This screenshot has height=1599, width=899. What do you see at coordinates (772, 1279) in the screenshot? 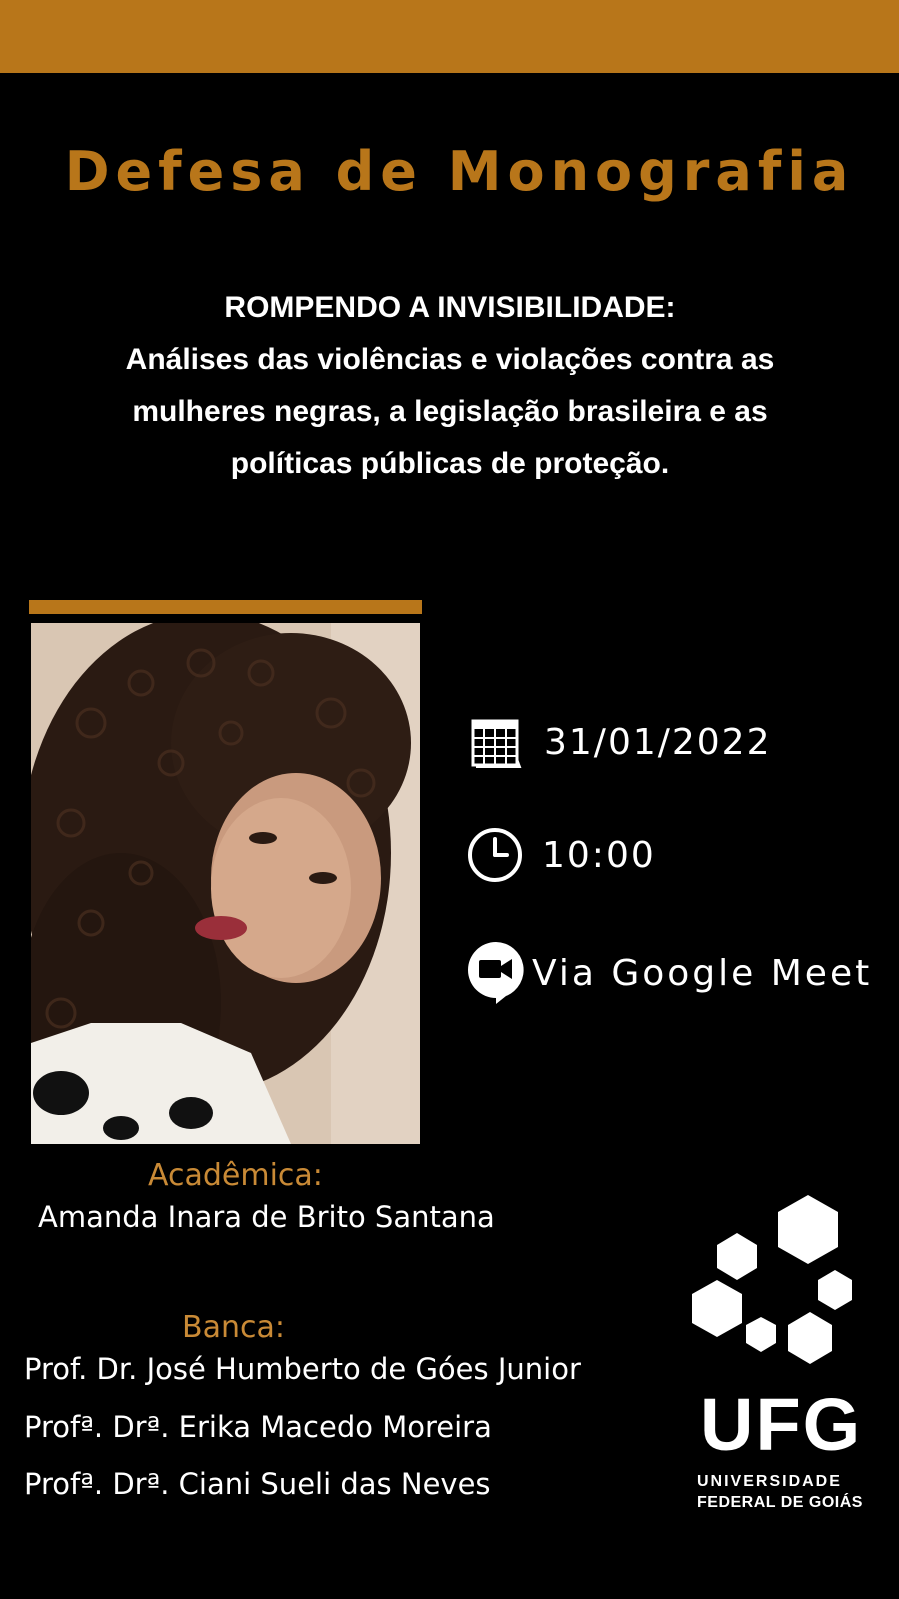
I see `ufg-logo-hexagons` at bounding box center [772, 1279].